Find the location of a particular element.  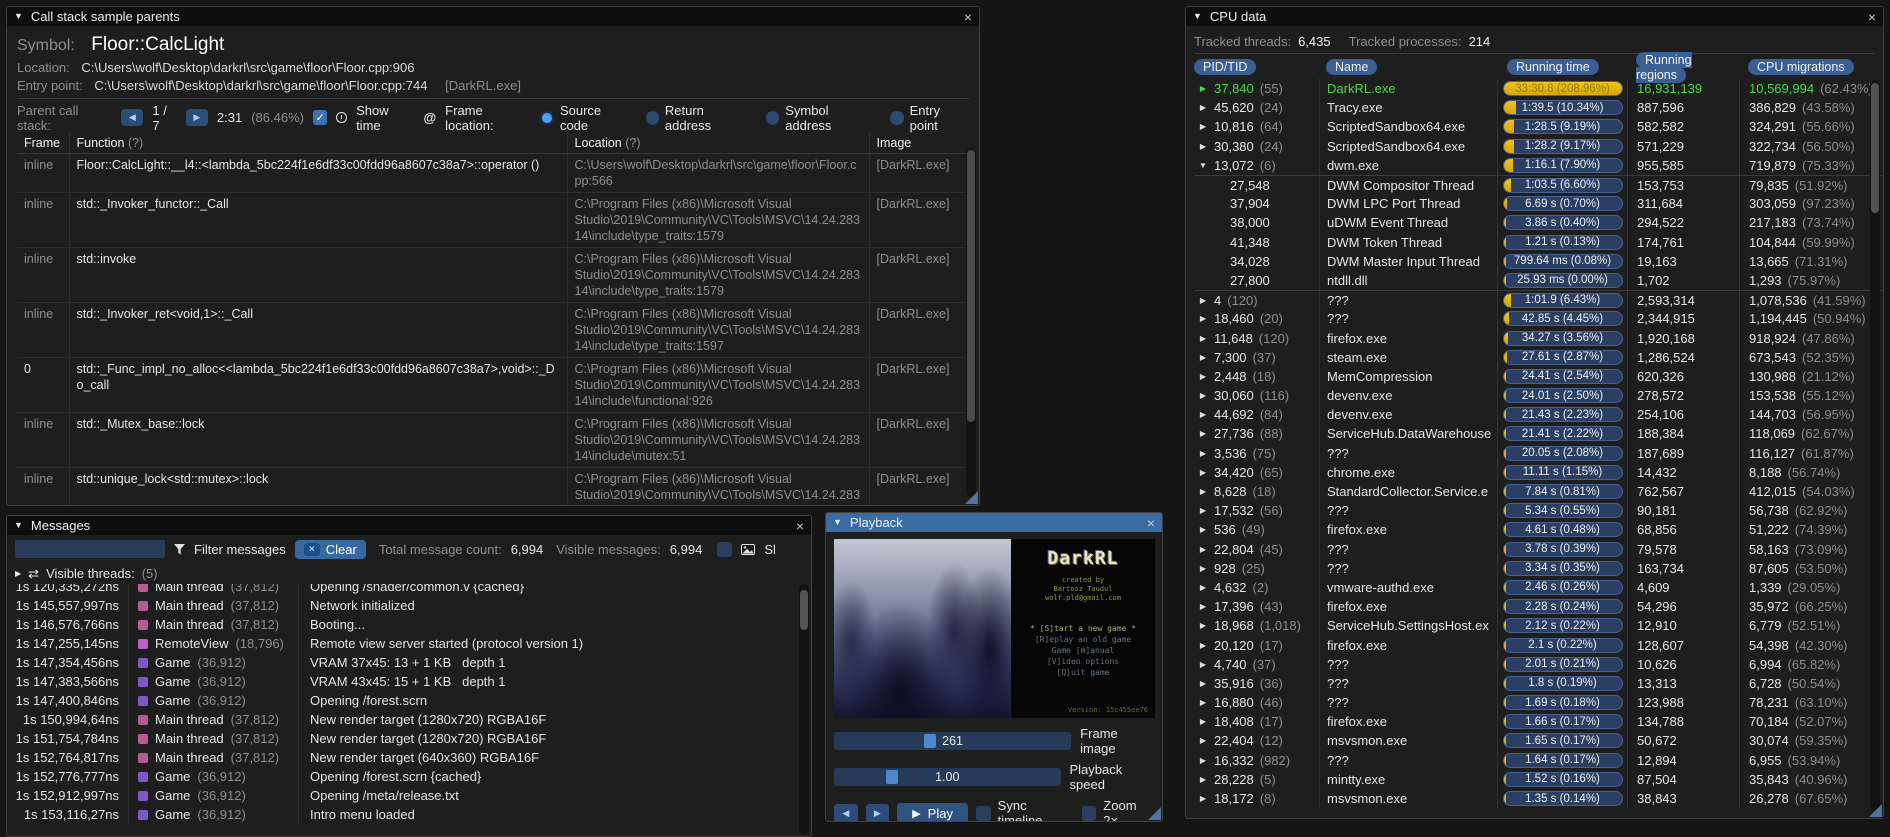

cpu-scrollbar is located at coordinates (1875, 445).